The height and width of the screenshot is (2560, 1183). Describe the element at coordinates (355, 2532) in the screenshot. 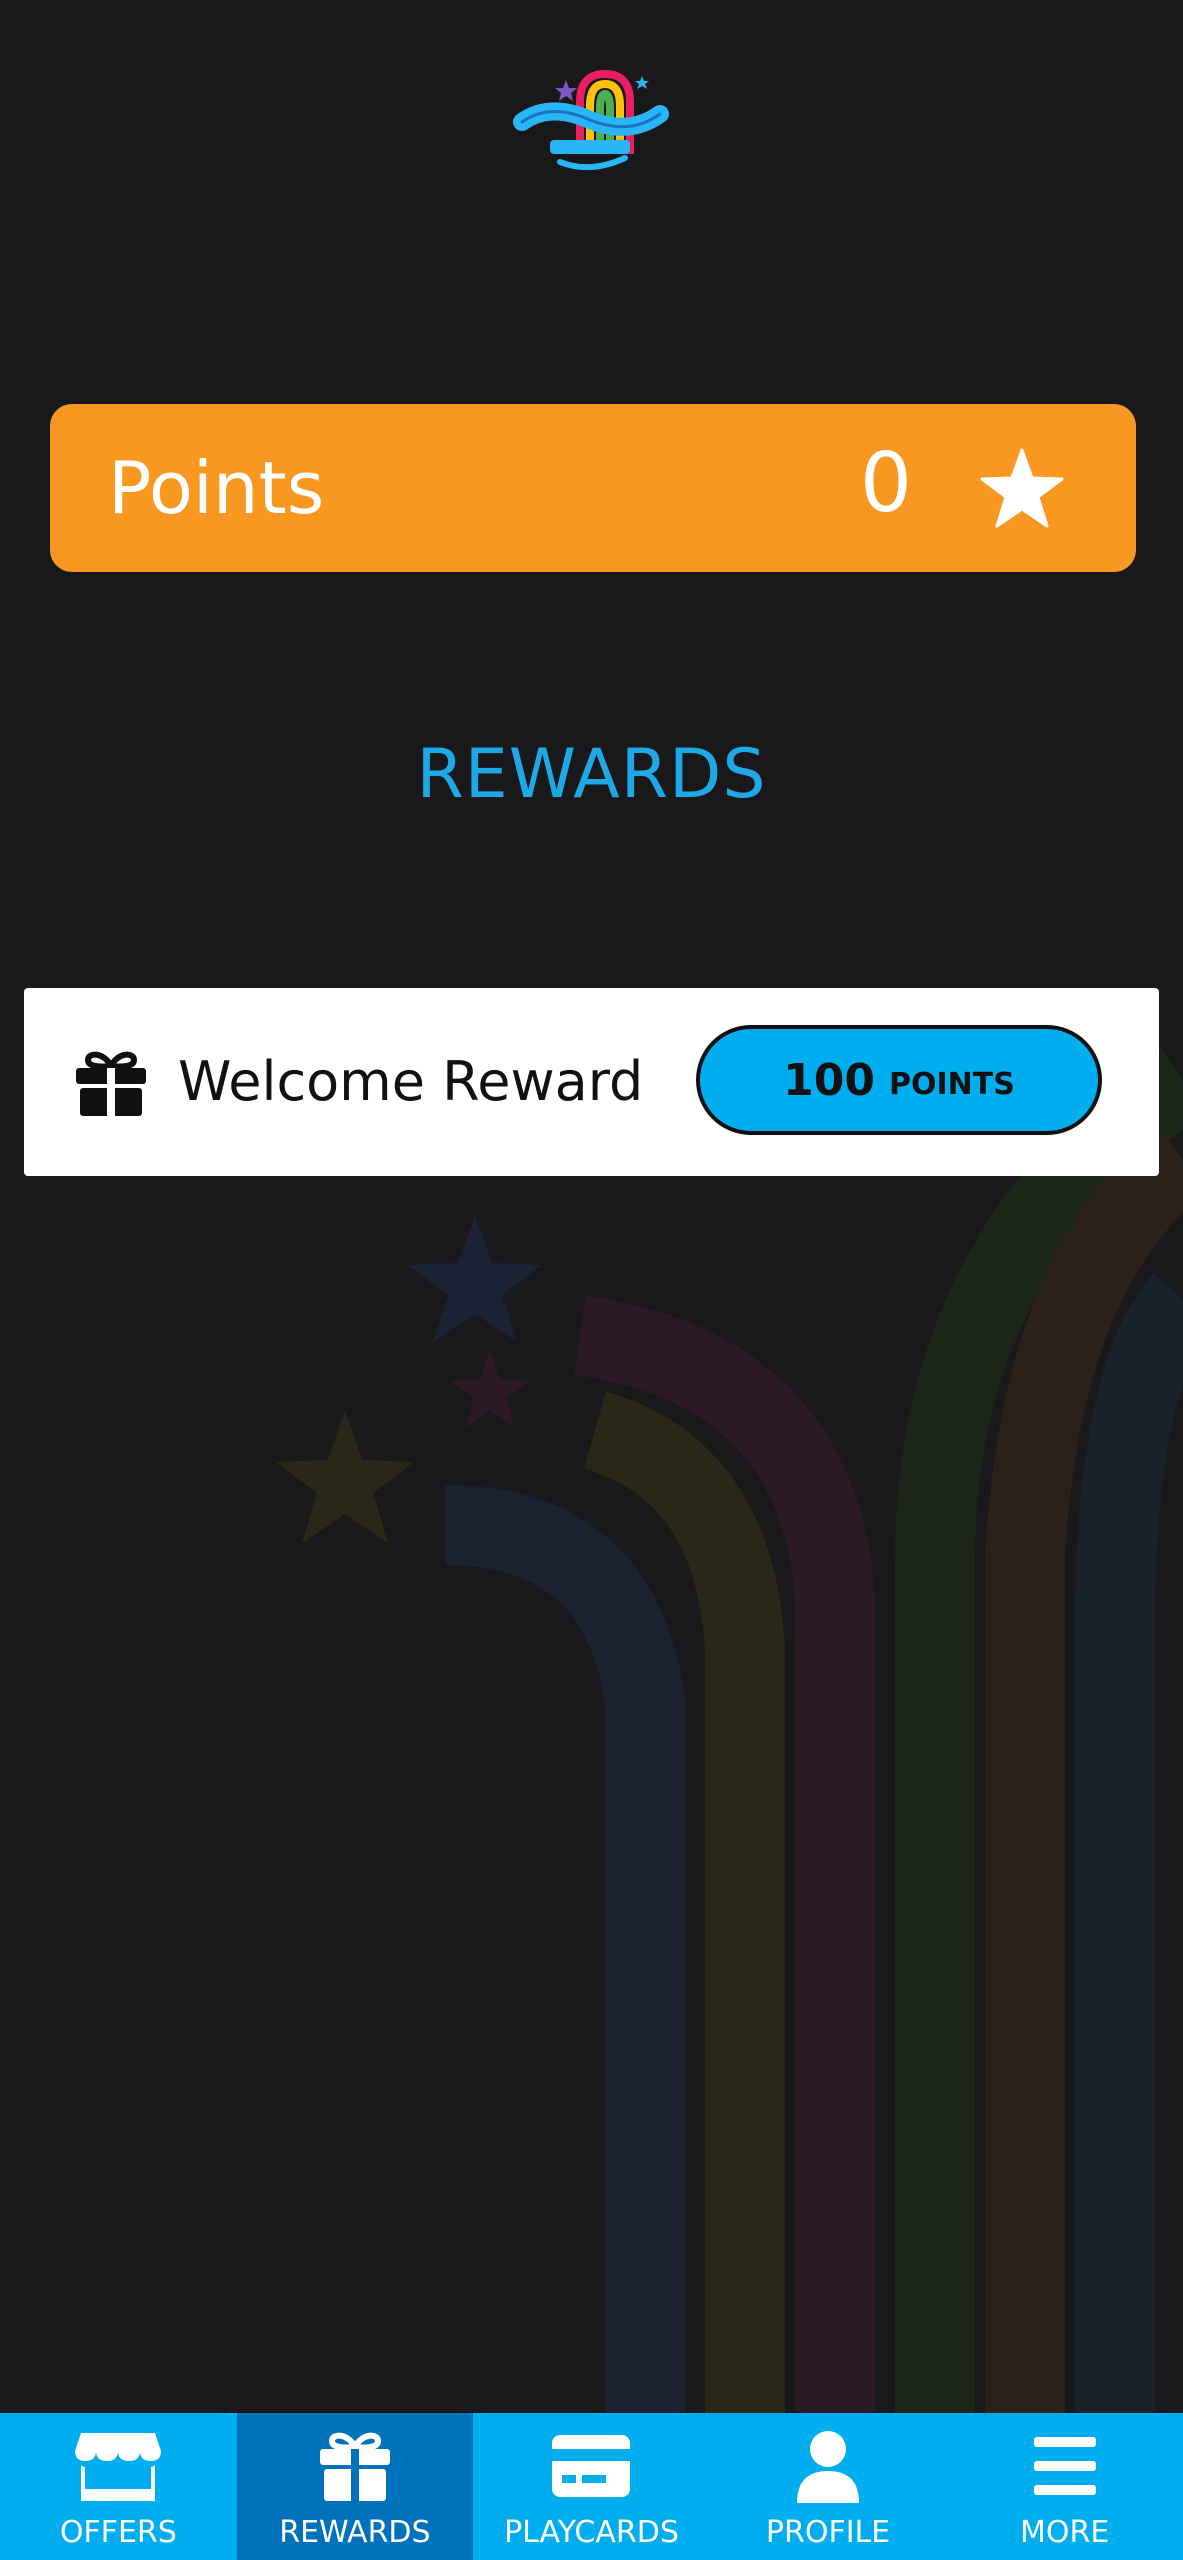

I see `nav-label-rewards: REWARDS` at that location.